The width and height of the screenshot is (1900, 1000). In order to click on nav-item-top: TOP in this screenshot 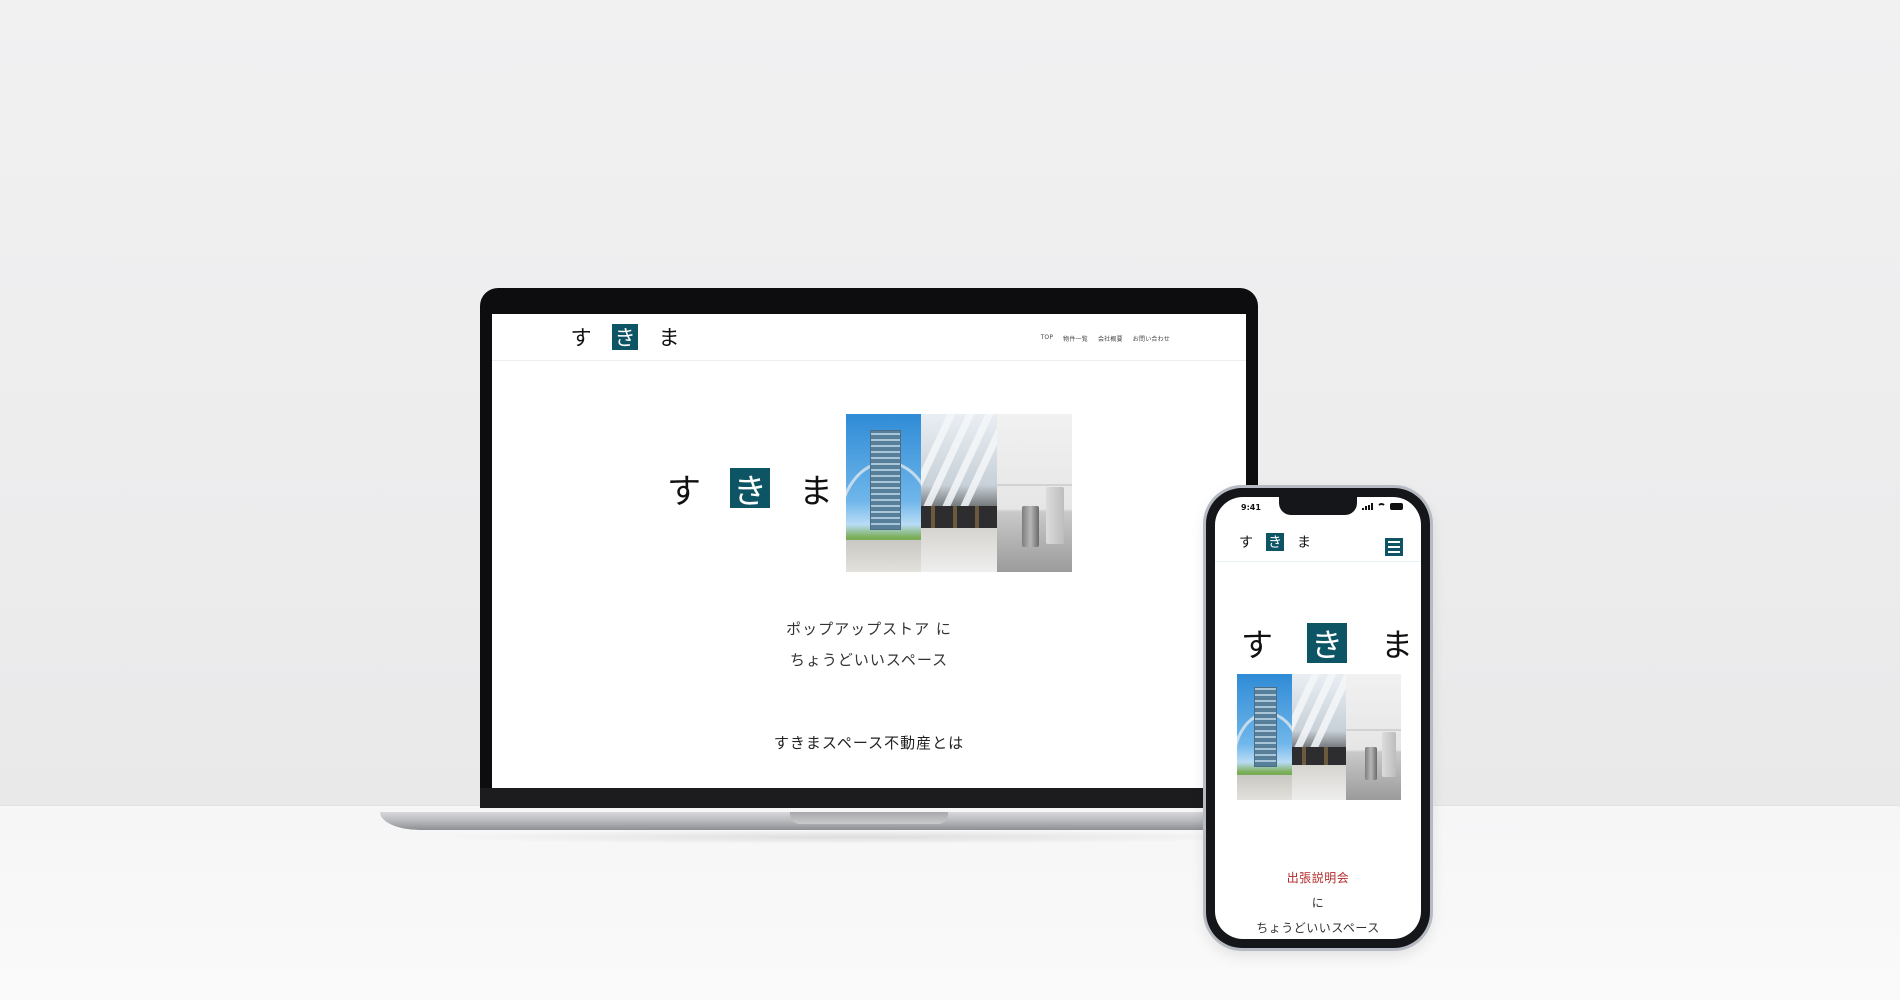, I will do `click(1047, 338)`.